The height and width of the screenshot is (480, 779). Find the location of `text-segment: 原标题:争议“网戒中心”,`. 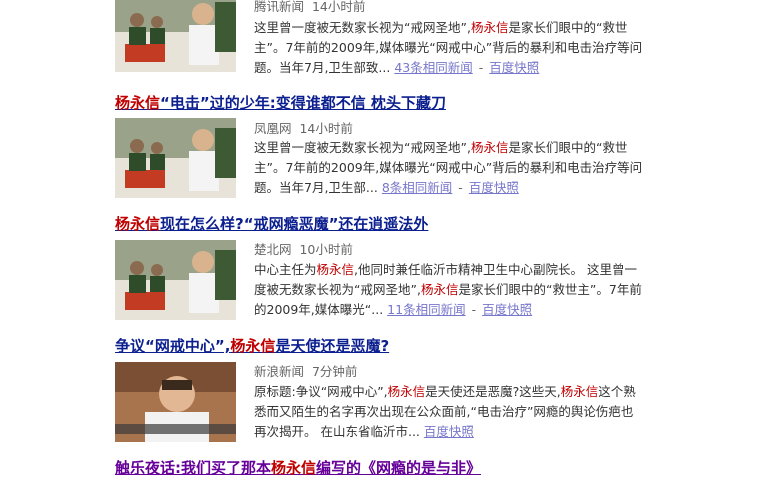

text-segment: 原标题:争议“网戒中心”, is located at coordinates (321, 391).